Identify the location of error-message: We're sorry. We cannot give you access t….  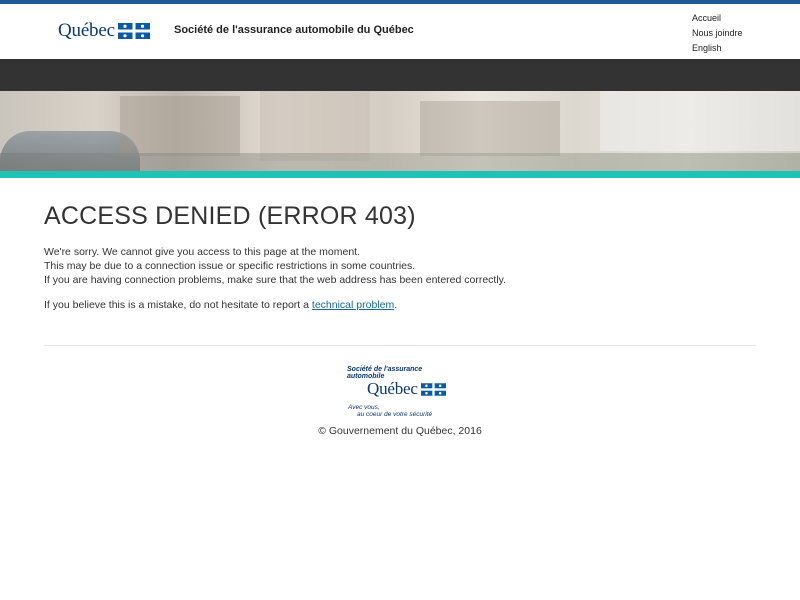
(400, 266).